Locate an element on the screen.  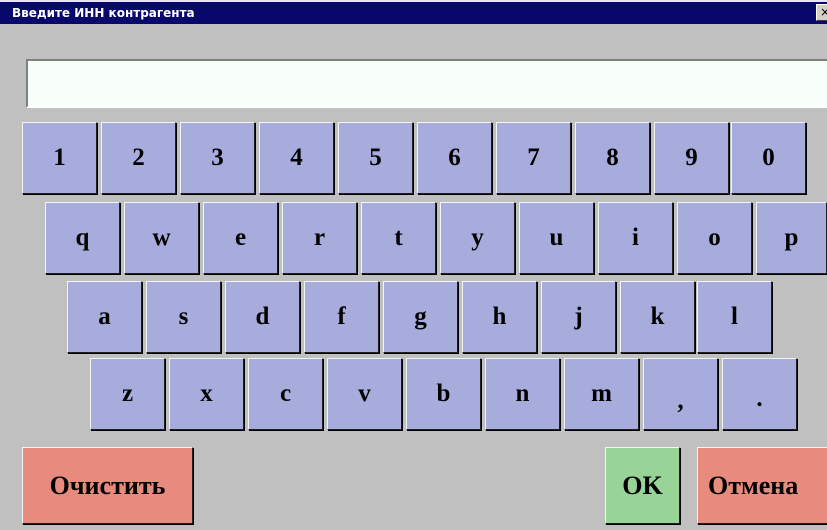
key-v: v is located at coordinates (364, 394).